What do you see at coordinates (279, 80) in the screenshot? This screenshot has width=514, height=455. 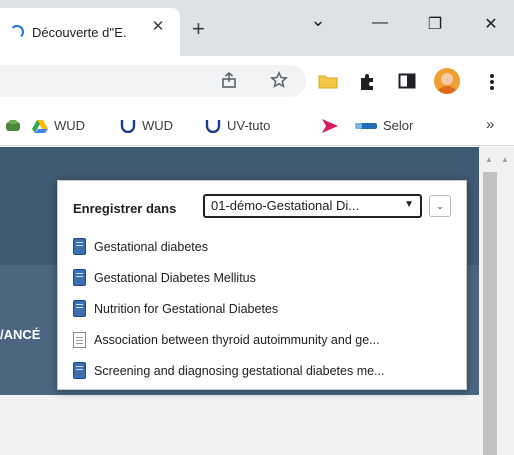 I see `star-icon` at bounding box center [279, 80].